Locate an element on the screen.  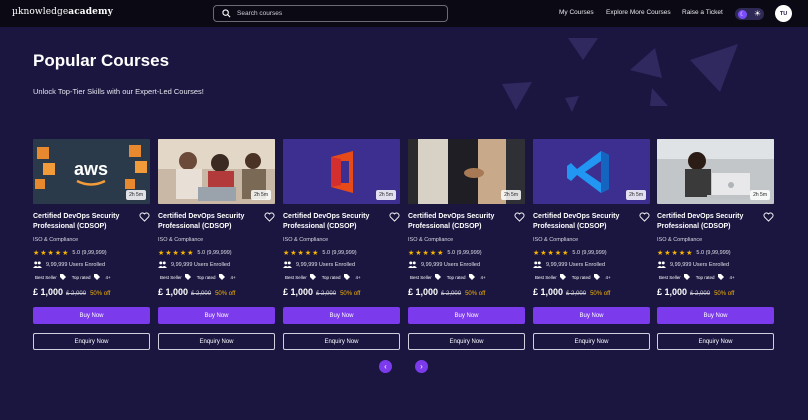
nav-my-courses: My Courses is located at coordinates (576, 12).